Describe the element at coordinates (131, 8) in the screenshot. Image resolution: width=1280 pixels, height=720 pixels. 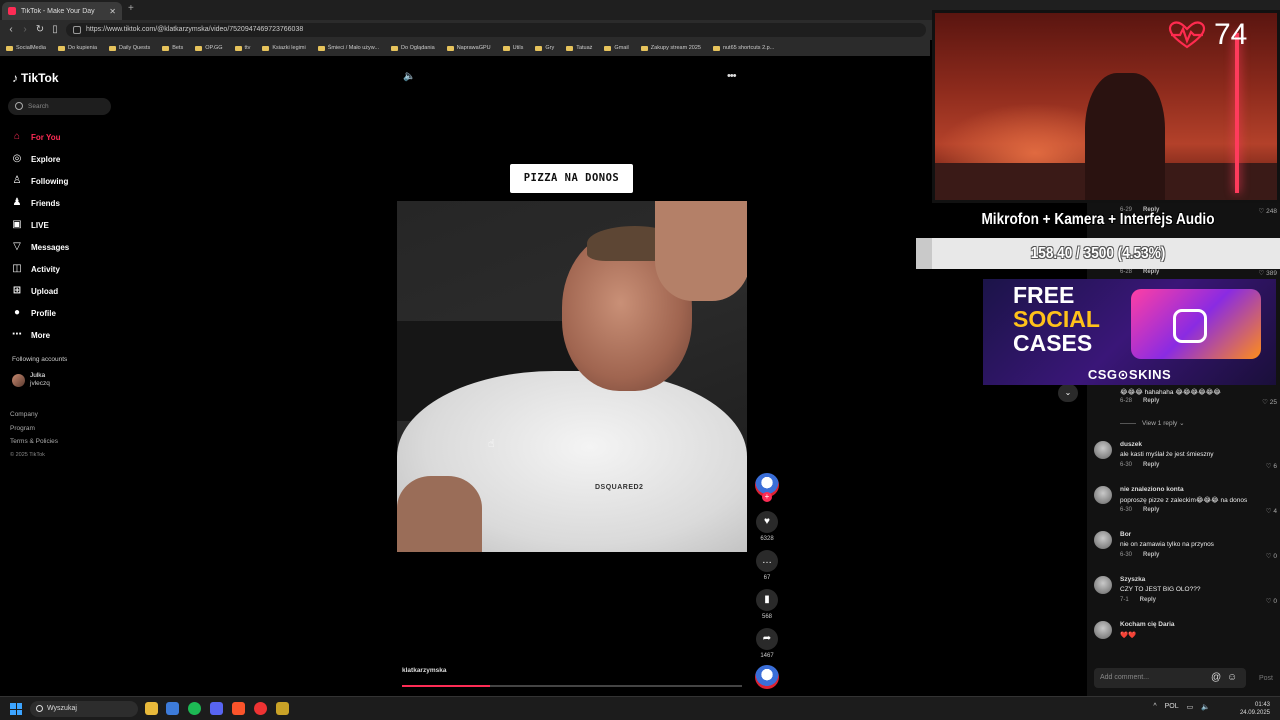
I see `new-tab-icon: +` at that location.